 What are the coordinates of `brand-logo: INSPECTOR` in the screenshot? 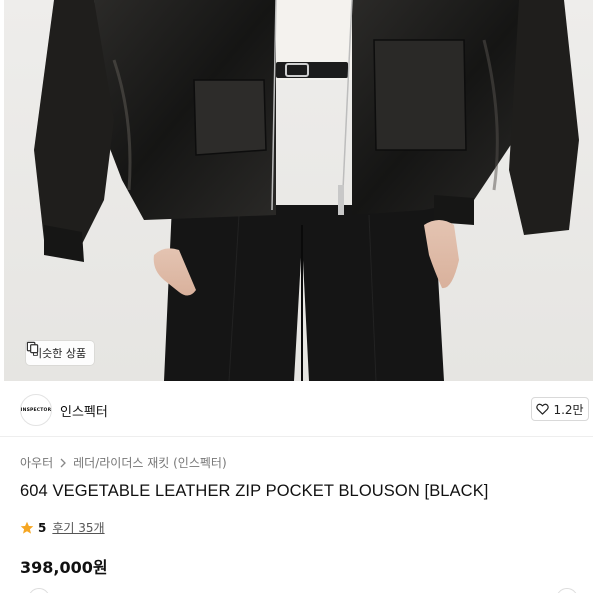 It's located at (36, 410).